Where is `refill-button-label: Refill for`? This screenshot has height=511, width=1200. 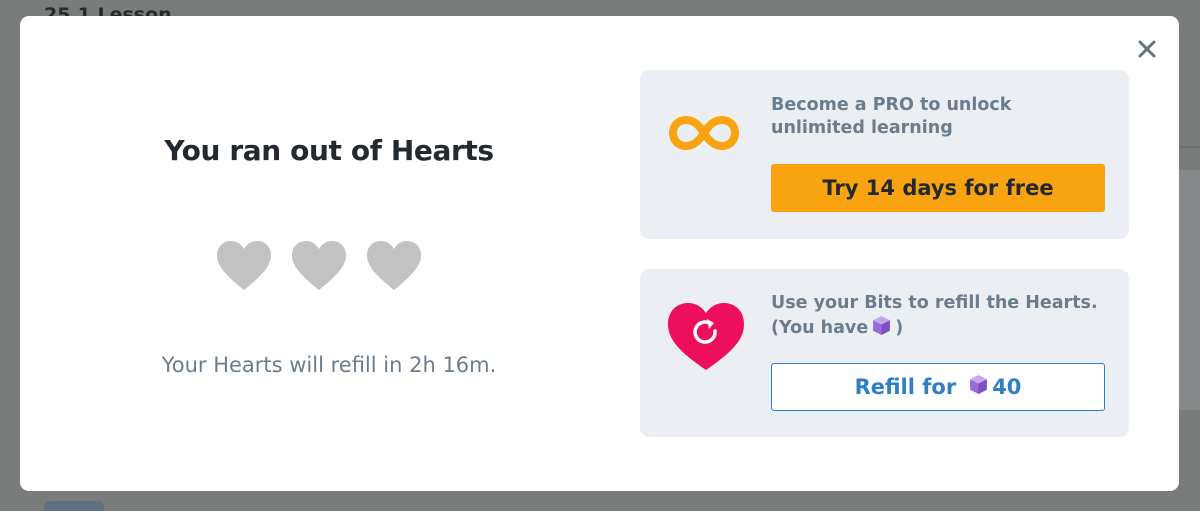 refill-button-label: Refill for is located at coordinates (905, 387).